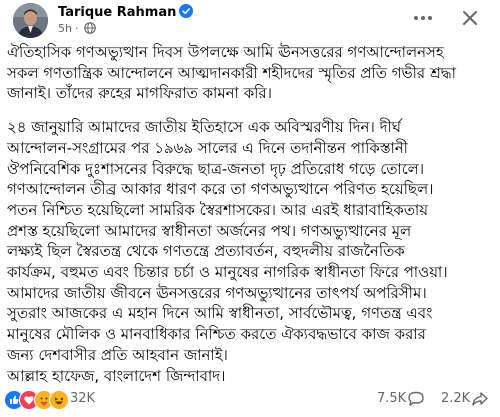  I want to click on author-name-row: Tarique Rahman, so click(126, 13).